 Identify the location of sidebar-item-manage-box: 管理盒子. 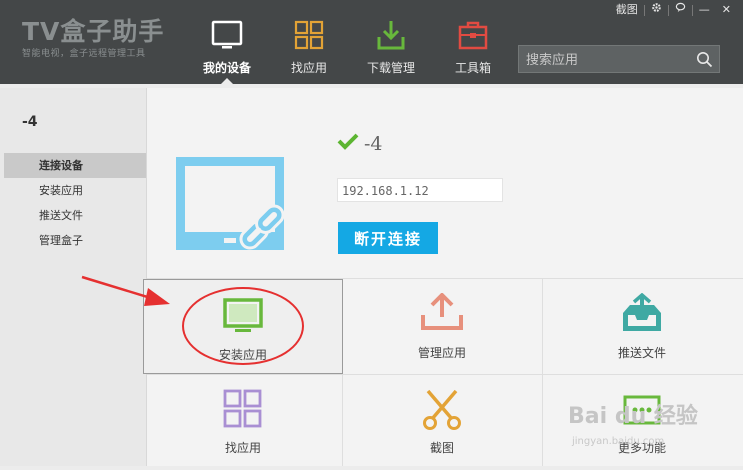
(75, 240).